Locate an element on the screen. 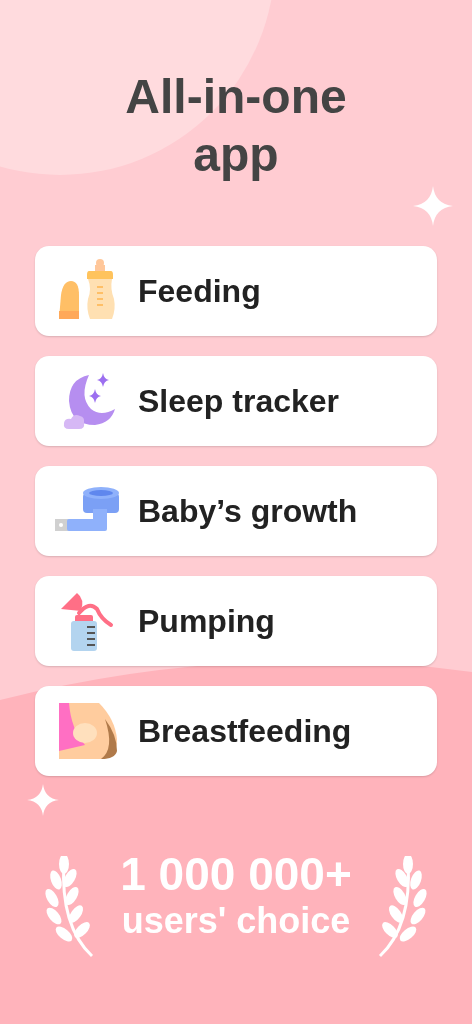 Image resolution: width=472 pixels, height=1024 pixels. feature-label: Baby’s growth is located at coordinates (248, 511).